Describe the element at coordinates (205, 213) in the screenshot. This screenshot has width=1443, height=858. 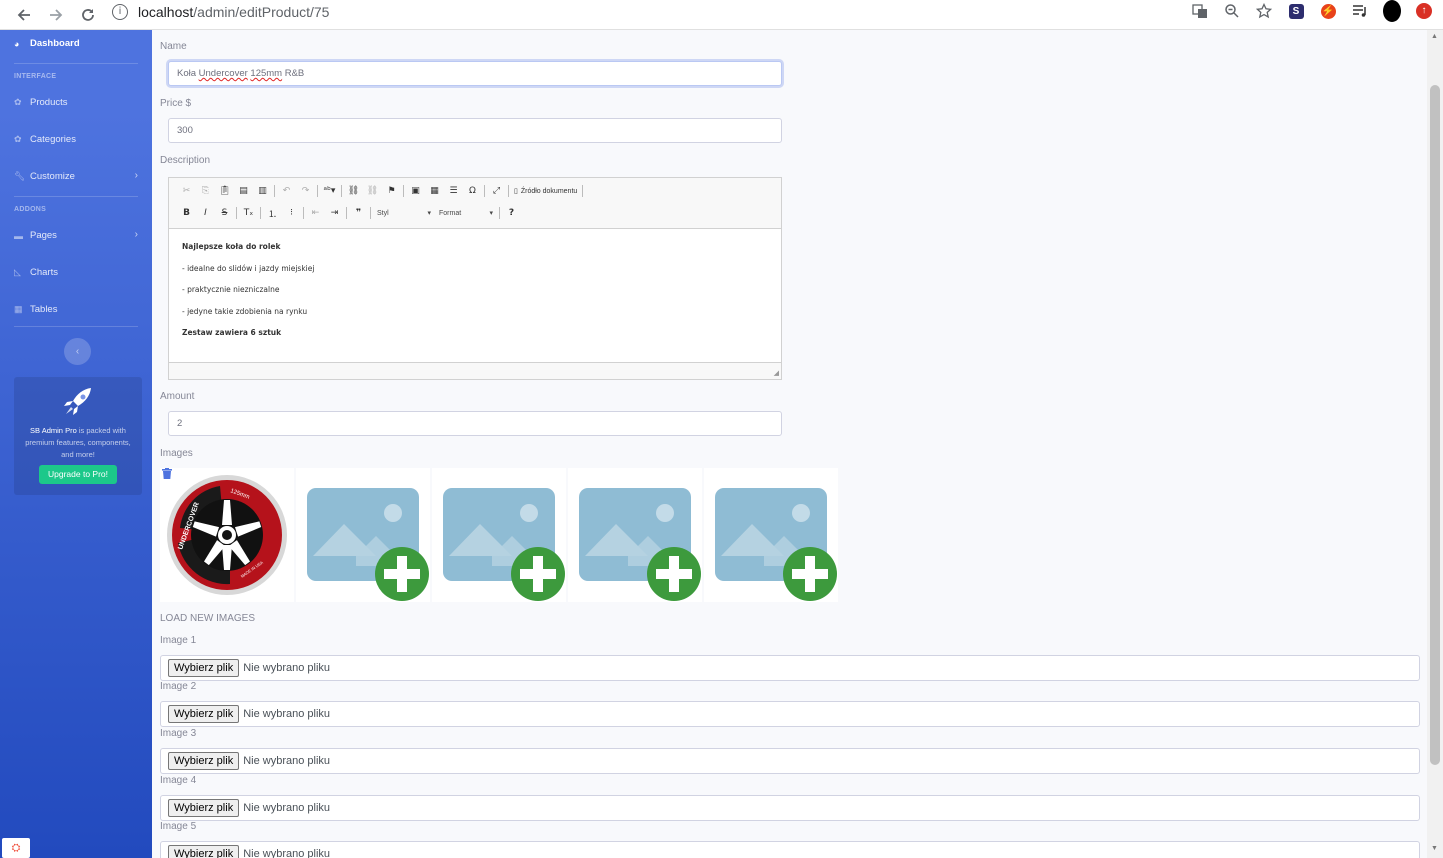
I see `italic-icon: I` at that location.